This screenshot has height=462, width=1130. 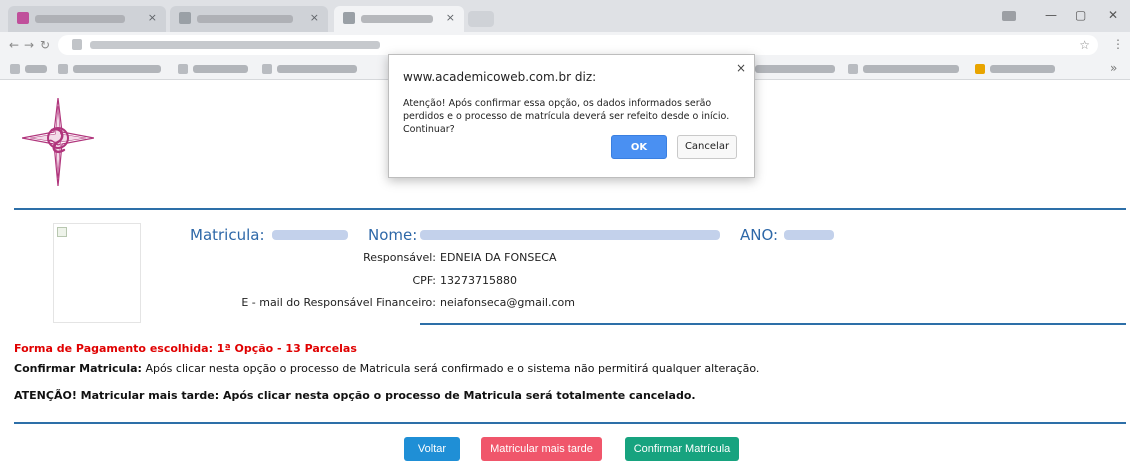 What do you see at coordinates (45, 45) in the screenshot?
I see `reload-icon: ↻` at bounding box center [45, 45].